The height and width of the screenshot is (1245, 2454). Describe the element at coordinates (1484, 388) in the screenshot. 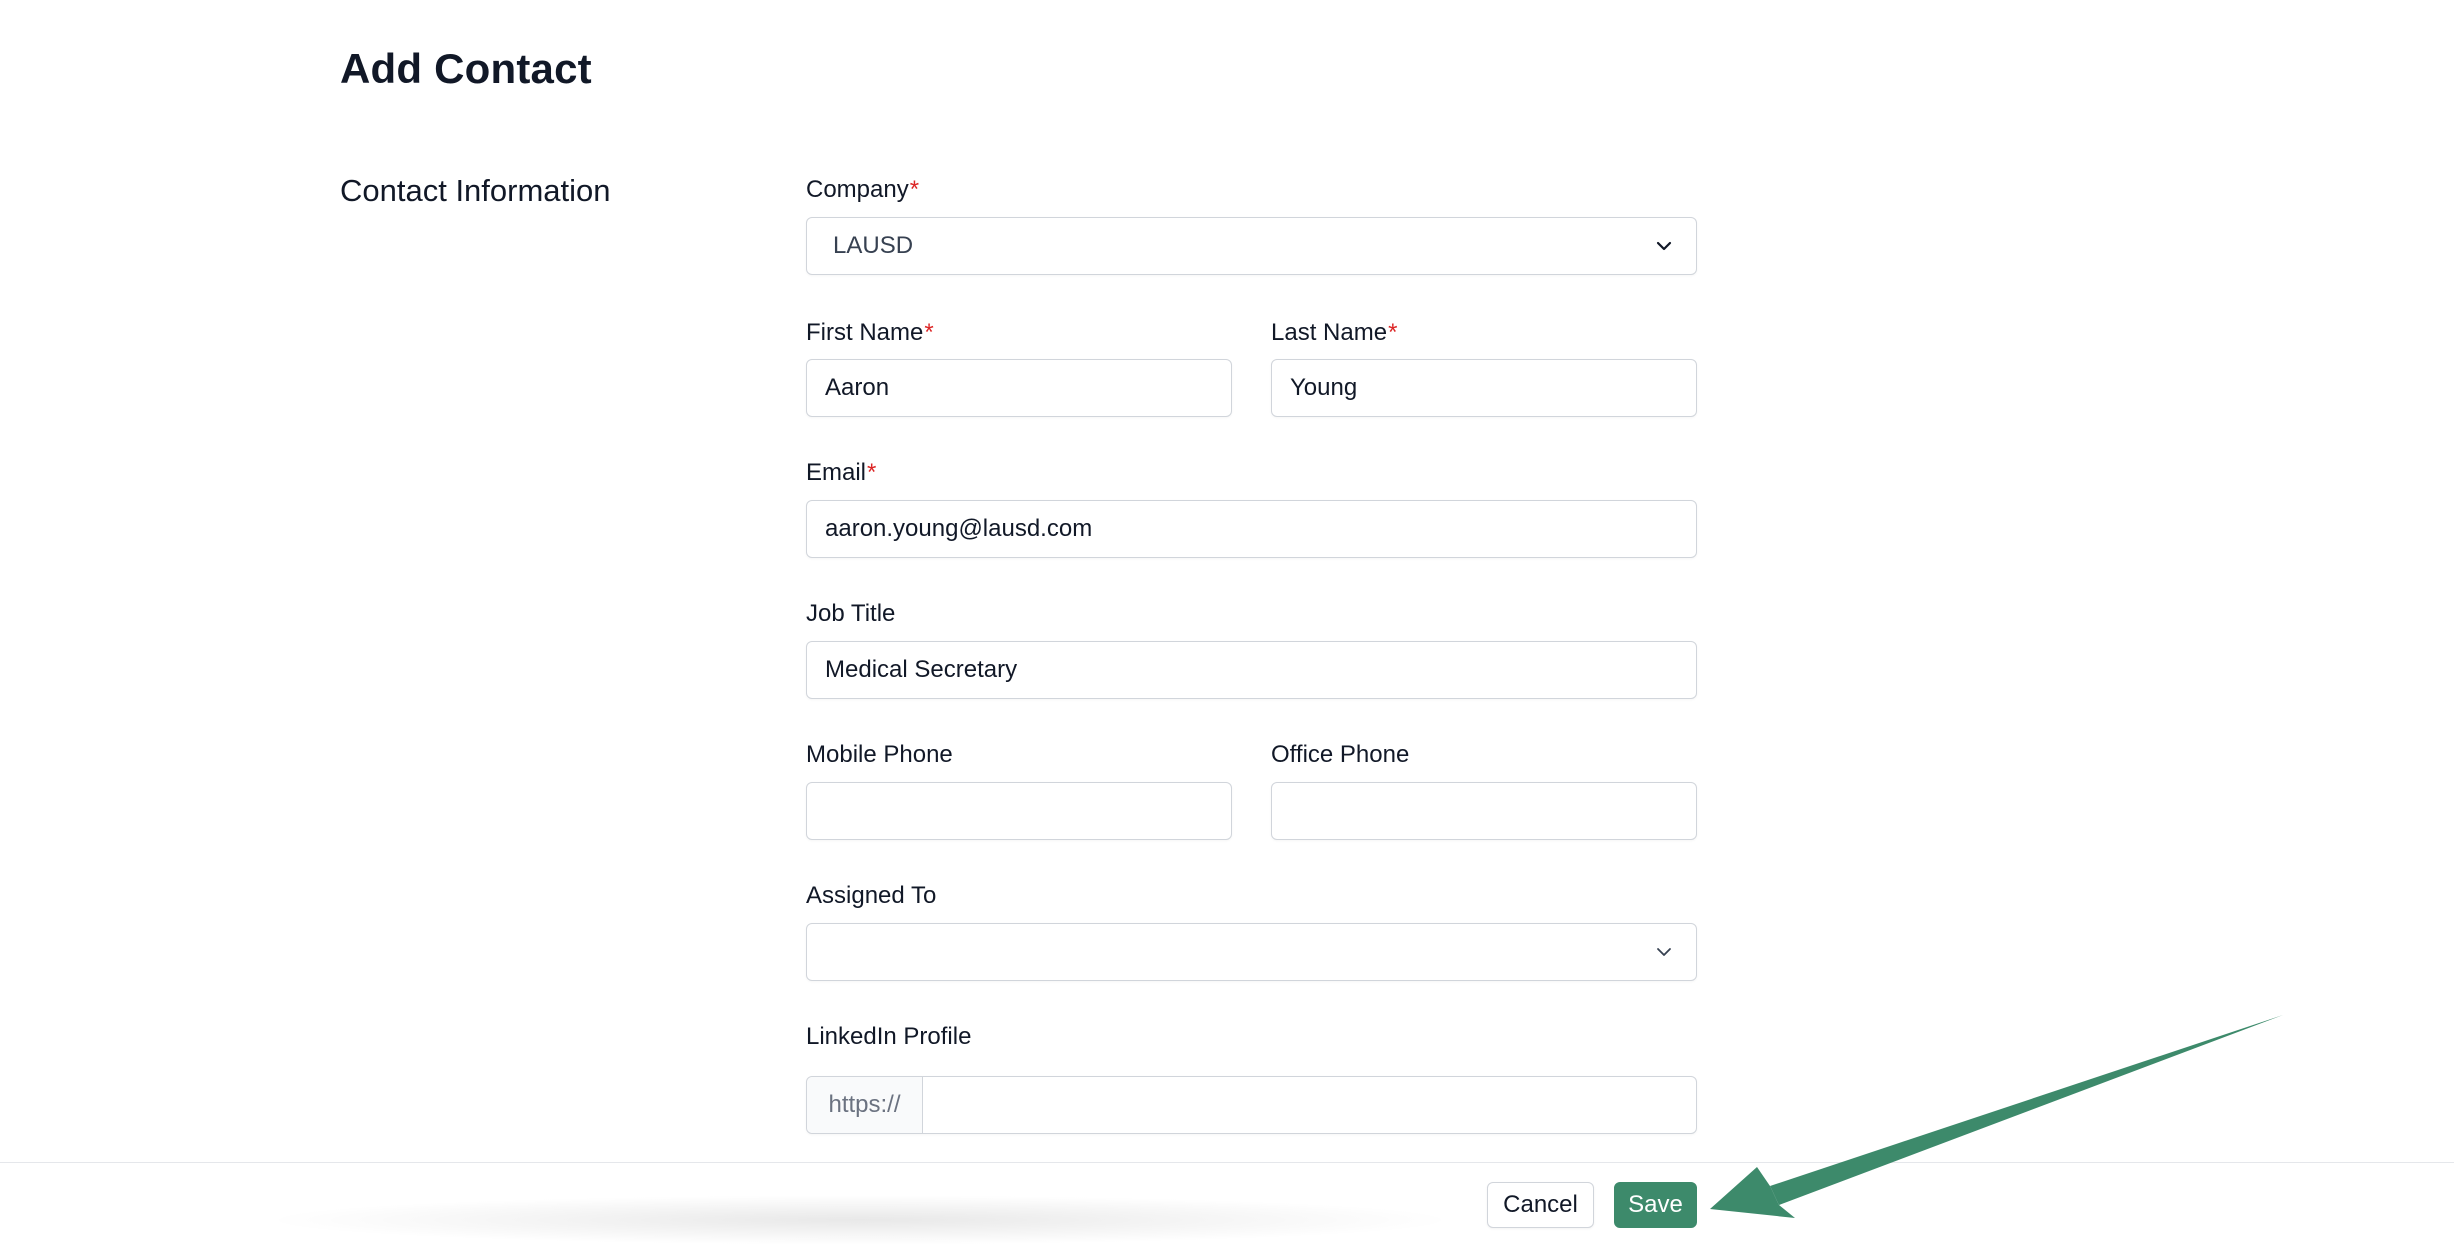

I see `last-name-field: Young` at that location.